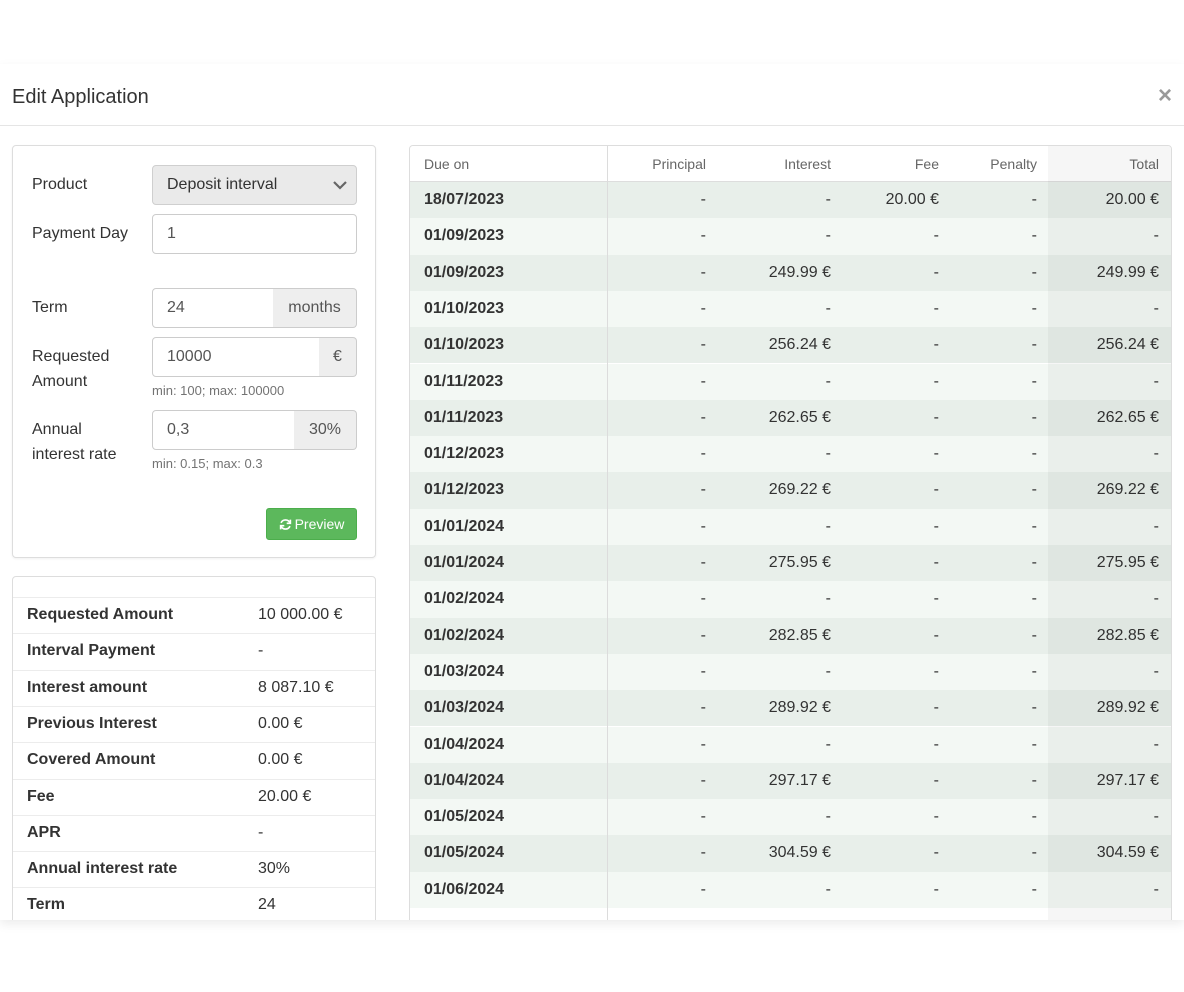 The height and width of the screenshot is (992, 1184). Describe the element at coordinates (213, 308) in the screenshot. I see `term-input` at that location.